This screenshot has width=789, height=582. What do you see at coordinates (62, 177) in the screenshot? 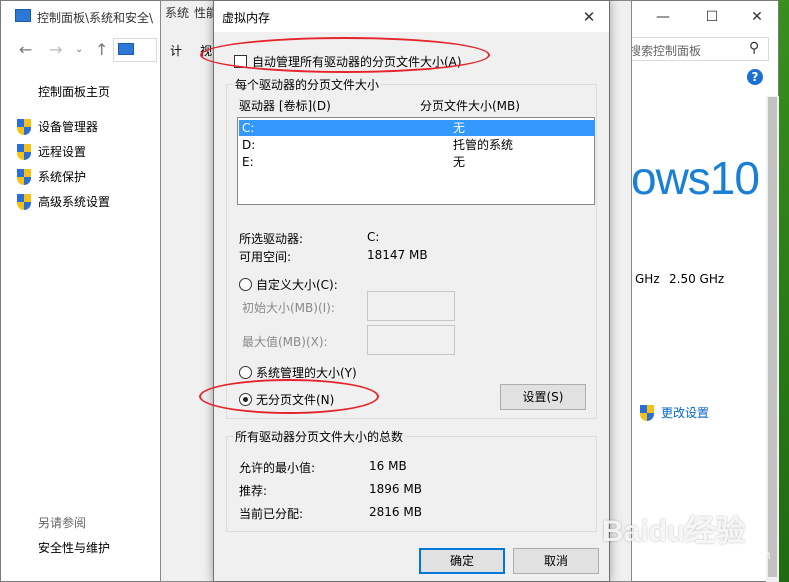
I see `sidebar-item-label: 系统保护` at bounding box center [62, 177].